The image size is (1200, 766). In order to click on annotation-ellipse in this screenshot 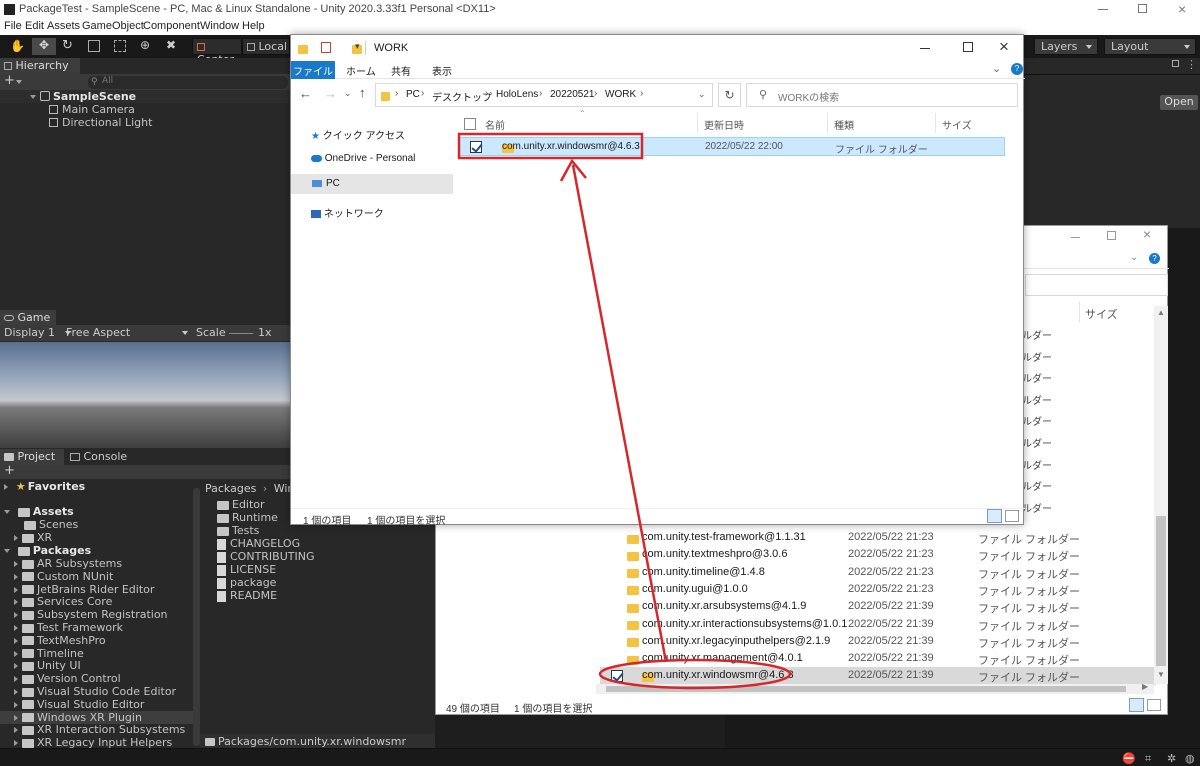, I will do `click(695, 674)`.